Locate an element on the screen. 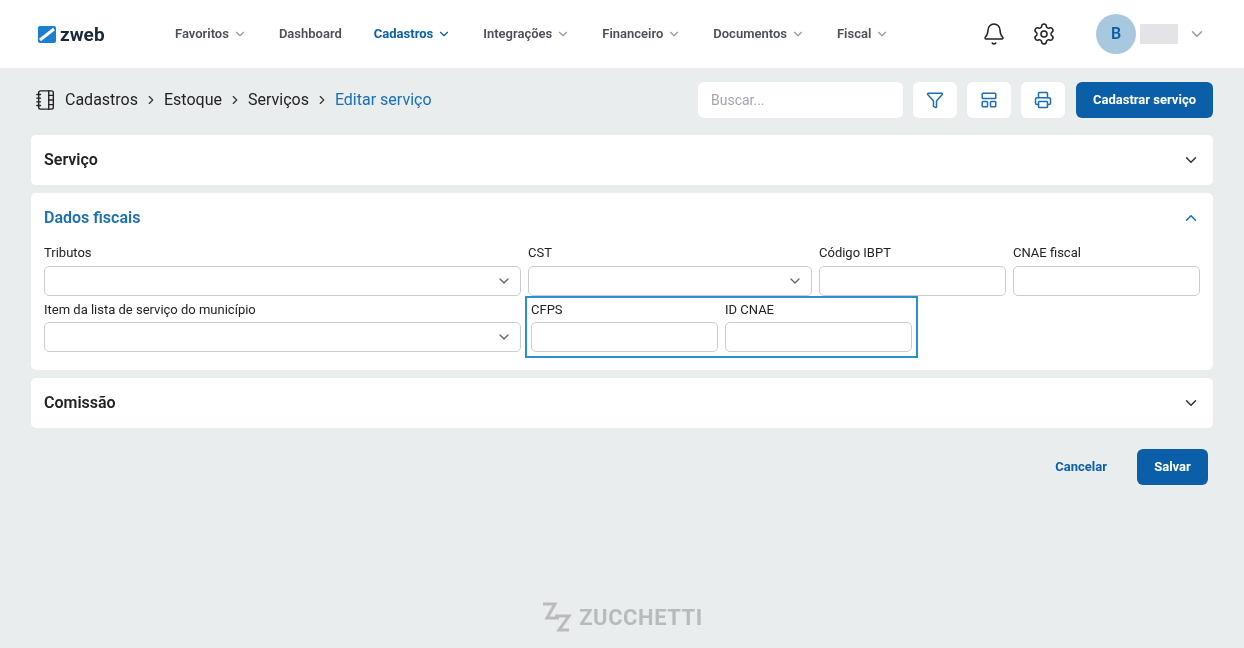 This screenshot has width=1244, height=648. cancel-link: Cancelar is located at coordinates (1081, 467).